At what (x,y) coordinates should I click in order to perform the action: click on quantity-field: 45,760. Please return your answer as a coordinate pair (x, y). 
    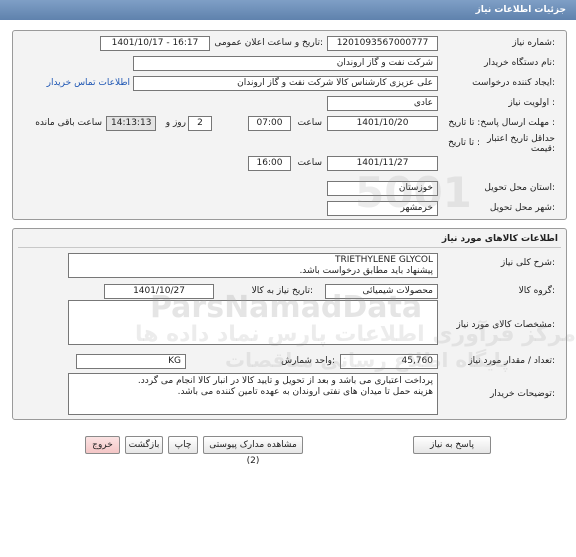
    Looking at the image, I should click on (389, 361).